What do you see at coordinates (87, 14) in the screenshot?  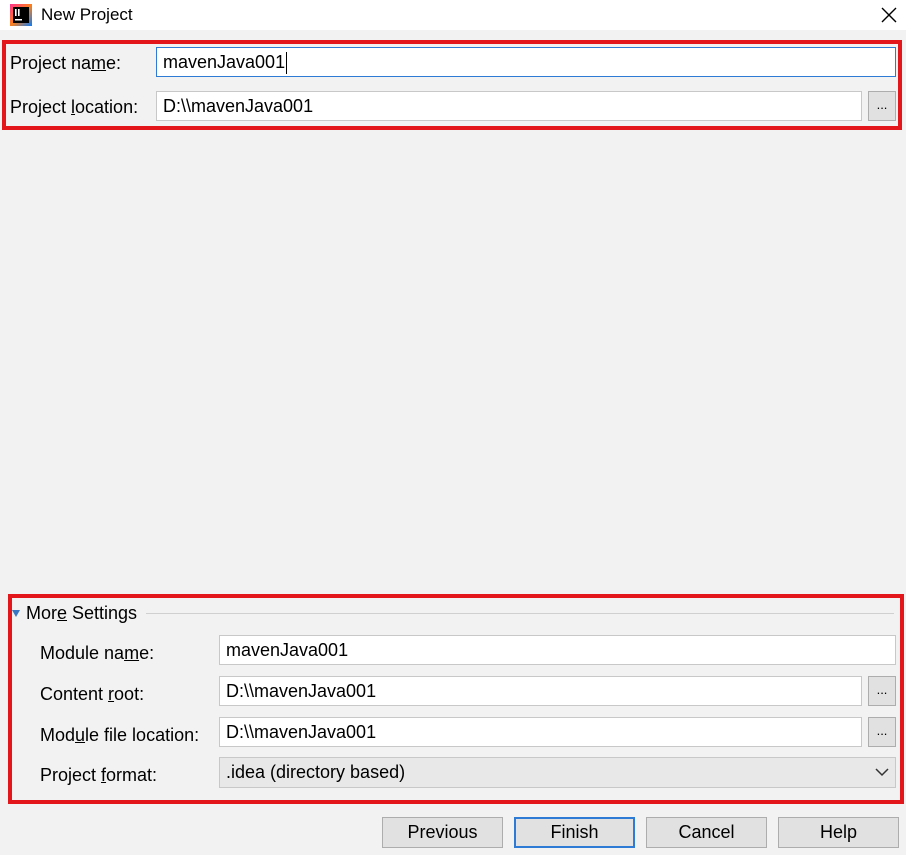 I see `window-title: New Project` at bounding box center [87, 14].